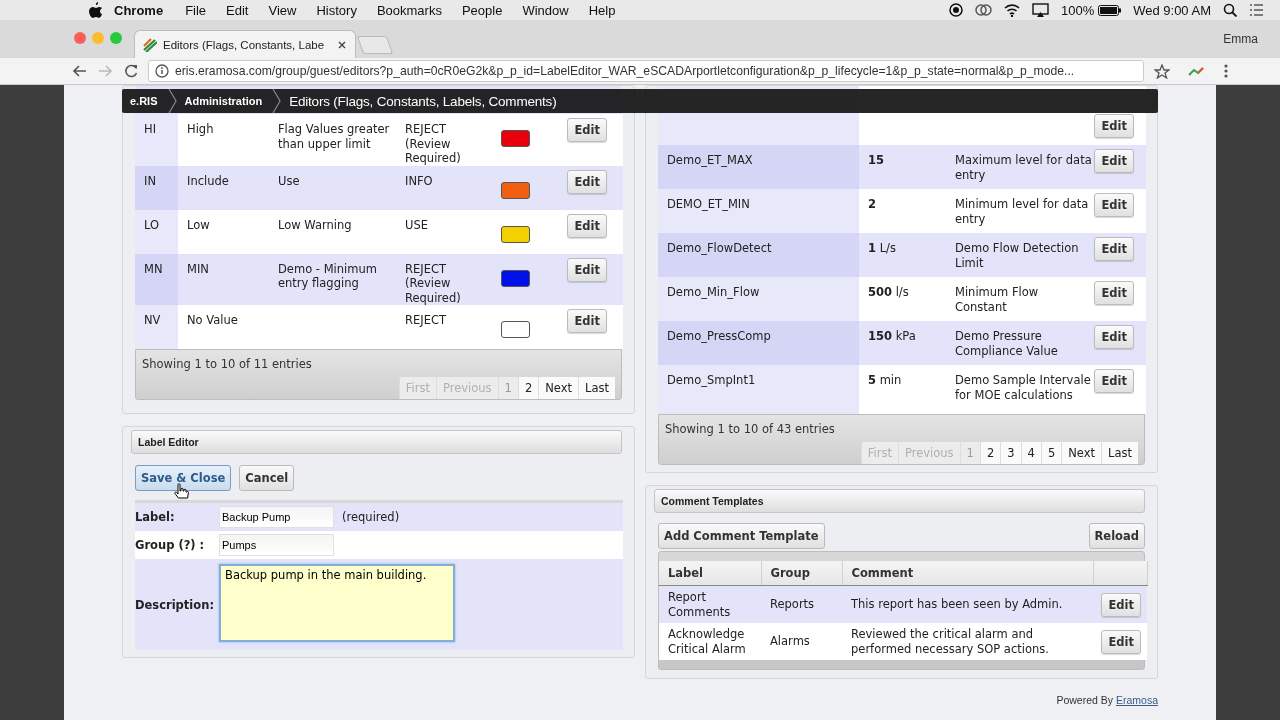  What do you see at coordinates (882, 573) in the screenshot?
I see `column-header: Comment` at bounding box center [882, 573].